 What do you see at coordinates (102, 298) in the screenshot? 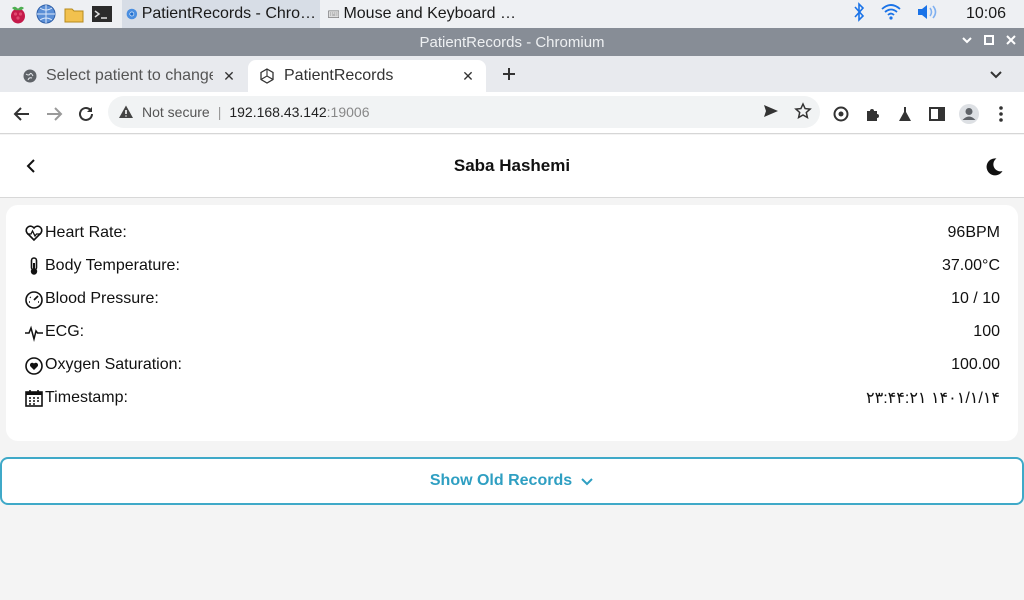
I see `vital-label: Blood Pressure:` at bounding box center [102, 298].